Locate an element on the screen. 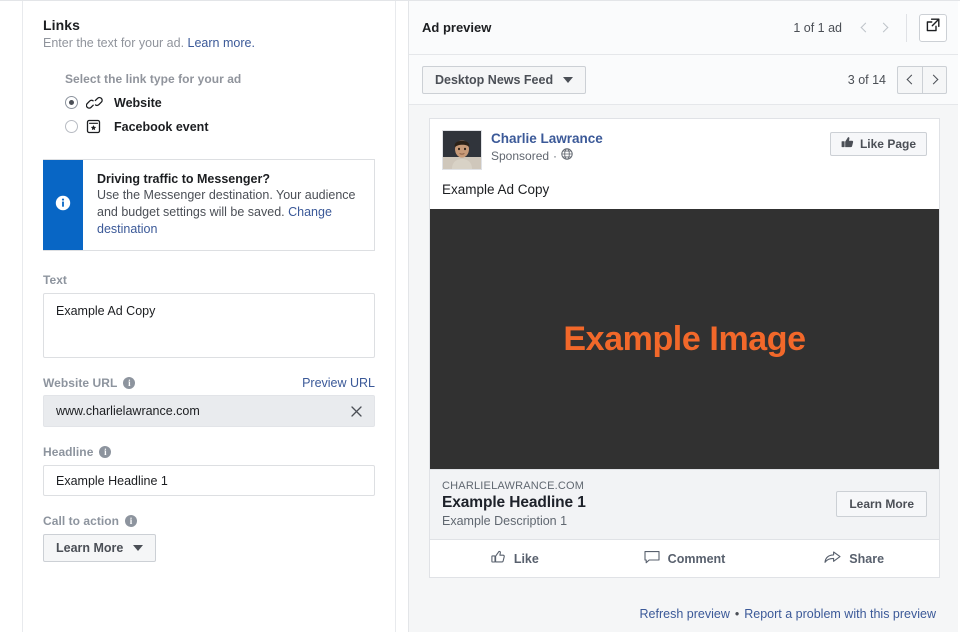 The image size is (960, 632). ad-image-text: Example Image is located at coordinates (684, 338).